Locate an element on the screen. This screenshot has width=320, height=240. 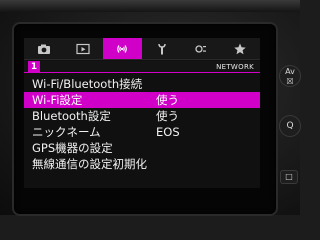
menu-item-label: GPS機器の設定 is located at coordinates (72, 148).